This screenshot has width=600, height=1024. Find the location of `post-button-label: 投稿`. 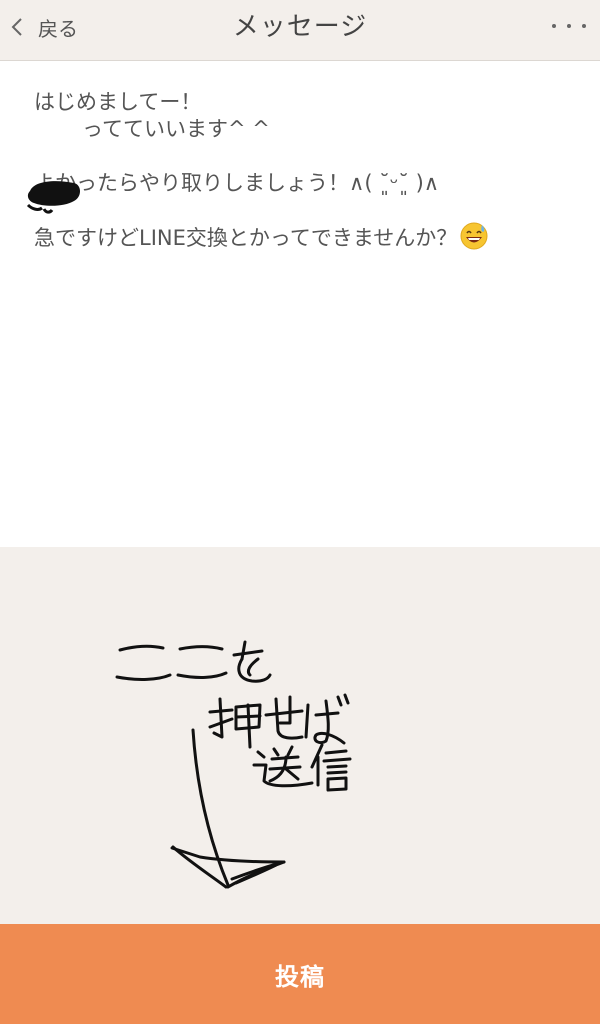

post-button-label: 投稿 is located at coordinates (300, 976).